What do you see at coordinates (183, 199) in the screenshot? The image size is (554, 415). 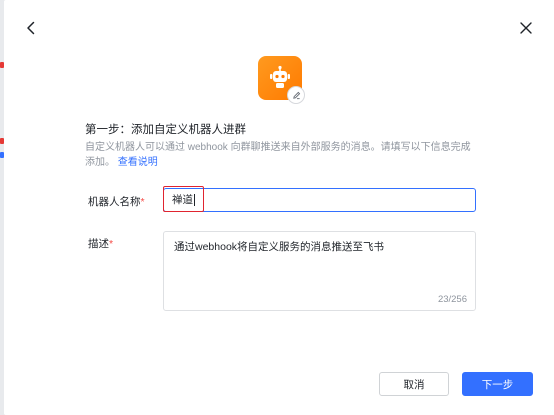 I see `highlight-annotation` at bounding box center [183, 199].